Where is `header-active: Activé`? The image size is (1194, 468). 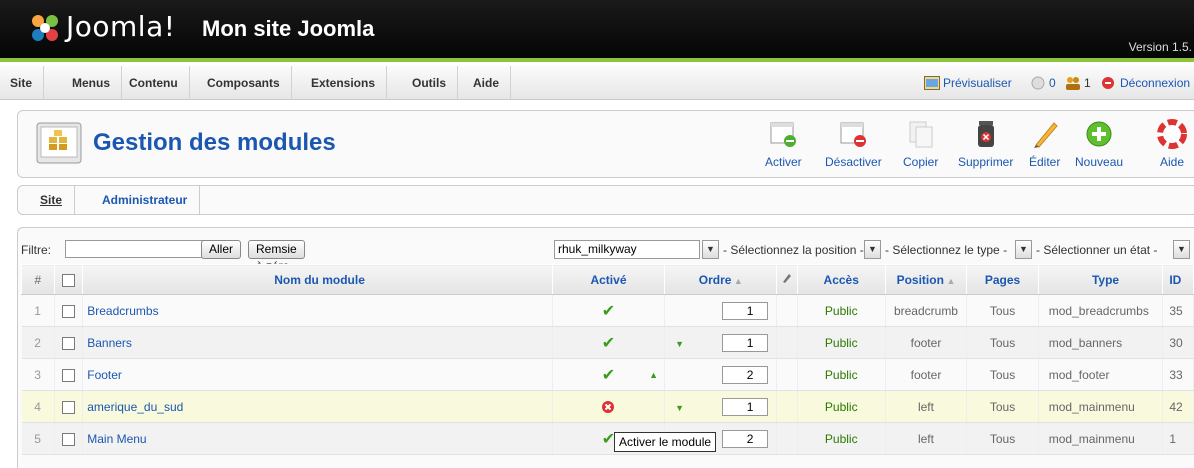
header-active: Activé is located at coordinates (608, 279).